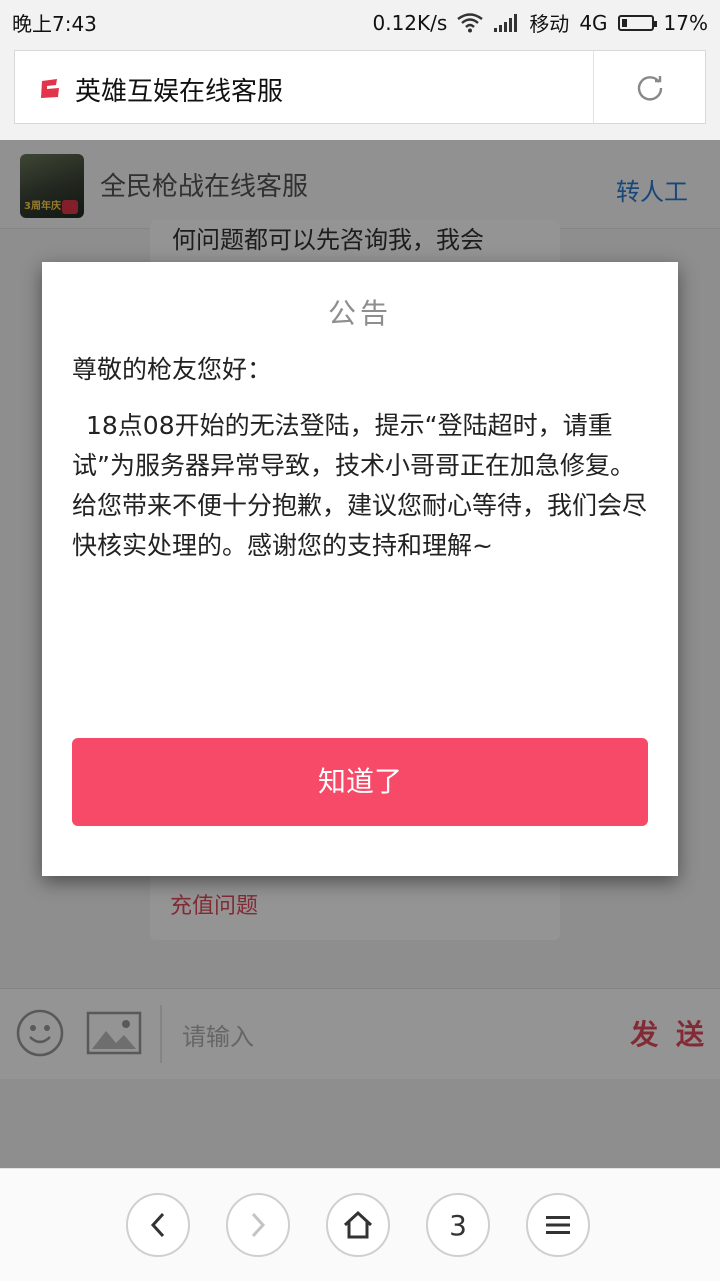  I want to click on carrier: 移动, so click(549, 24).